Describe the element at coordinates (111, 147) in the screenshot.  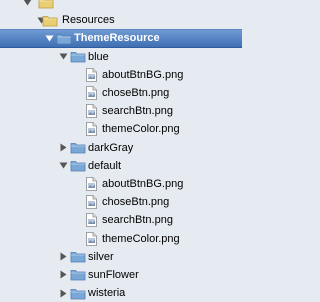
I see `tree-row-label: darkGray` at that location.